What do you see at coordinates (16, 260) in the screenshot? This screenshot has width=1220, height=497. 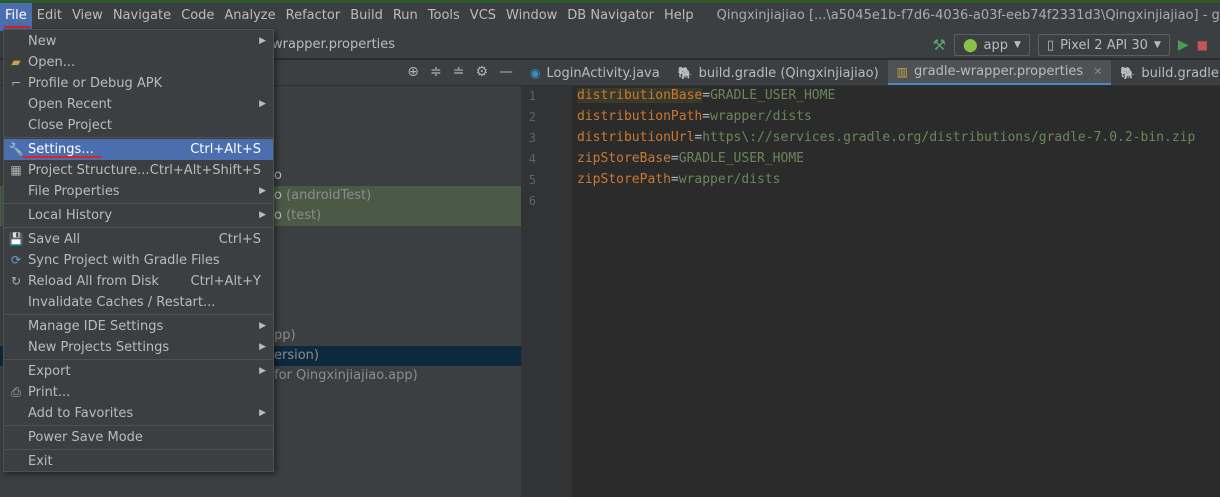 I see `sync-gradle-icon: ⟳` at bounding box center [16, 260].